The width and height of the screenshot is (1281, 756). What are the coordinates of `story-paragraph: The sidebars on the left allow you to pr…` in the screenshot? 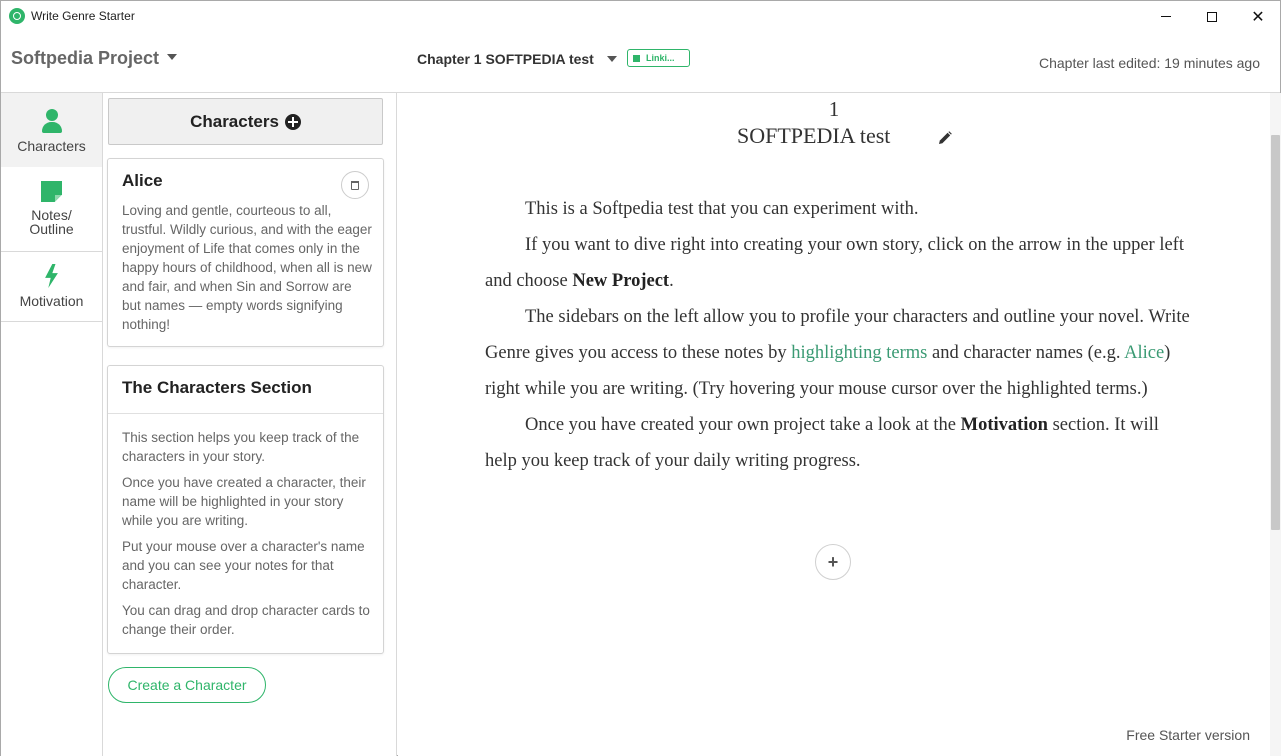 It's located at (837, 353).